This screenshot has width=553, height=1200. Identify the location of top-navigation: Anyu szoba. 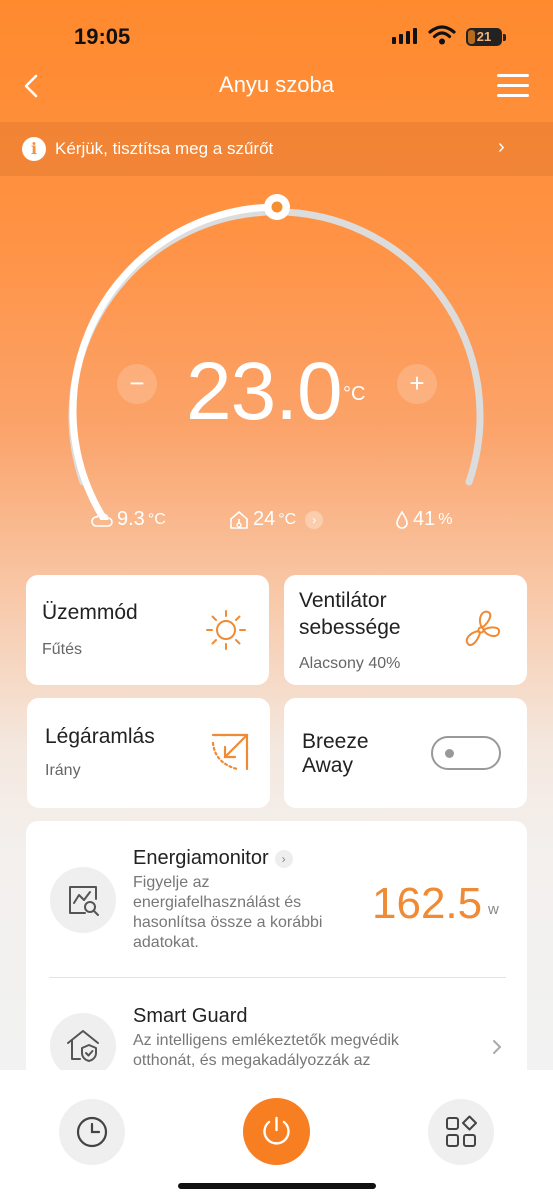
(276, 87).